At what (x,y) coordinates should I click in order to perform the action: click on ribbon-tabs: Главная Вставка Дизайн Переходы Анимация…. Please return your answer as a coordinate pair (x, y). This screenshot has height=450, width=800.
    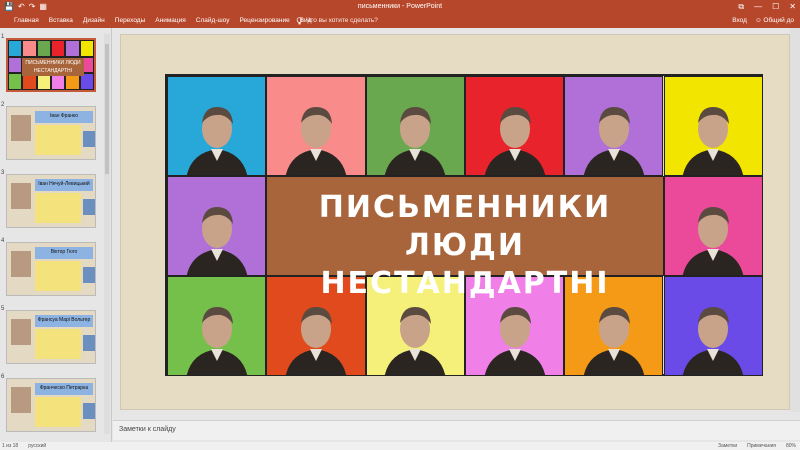
    Looking at the image, I should click on (400, 21).